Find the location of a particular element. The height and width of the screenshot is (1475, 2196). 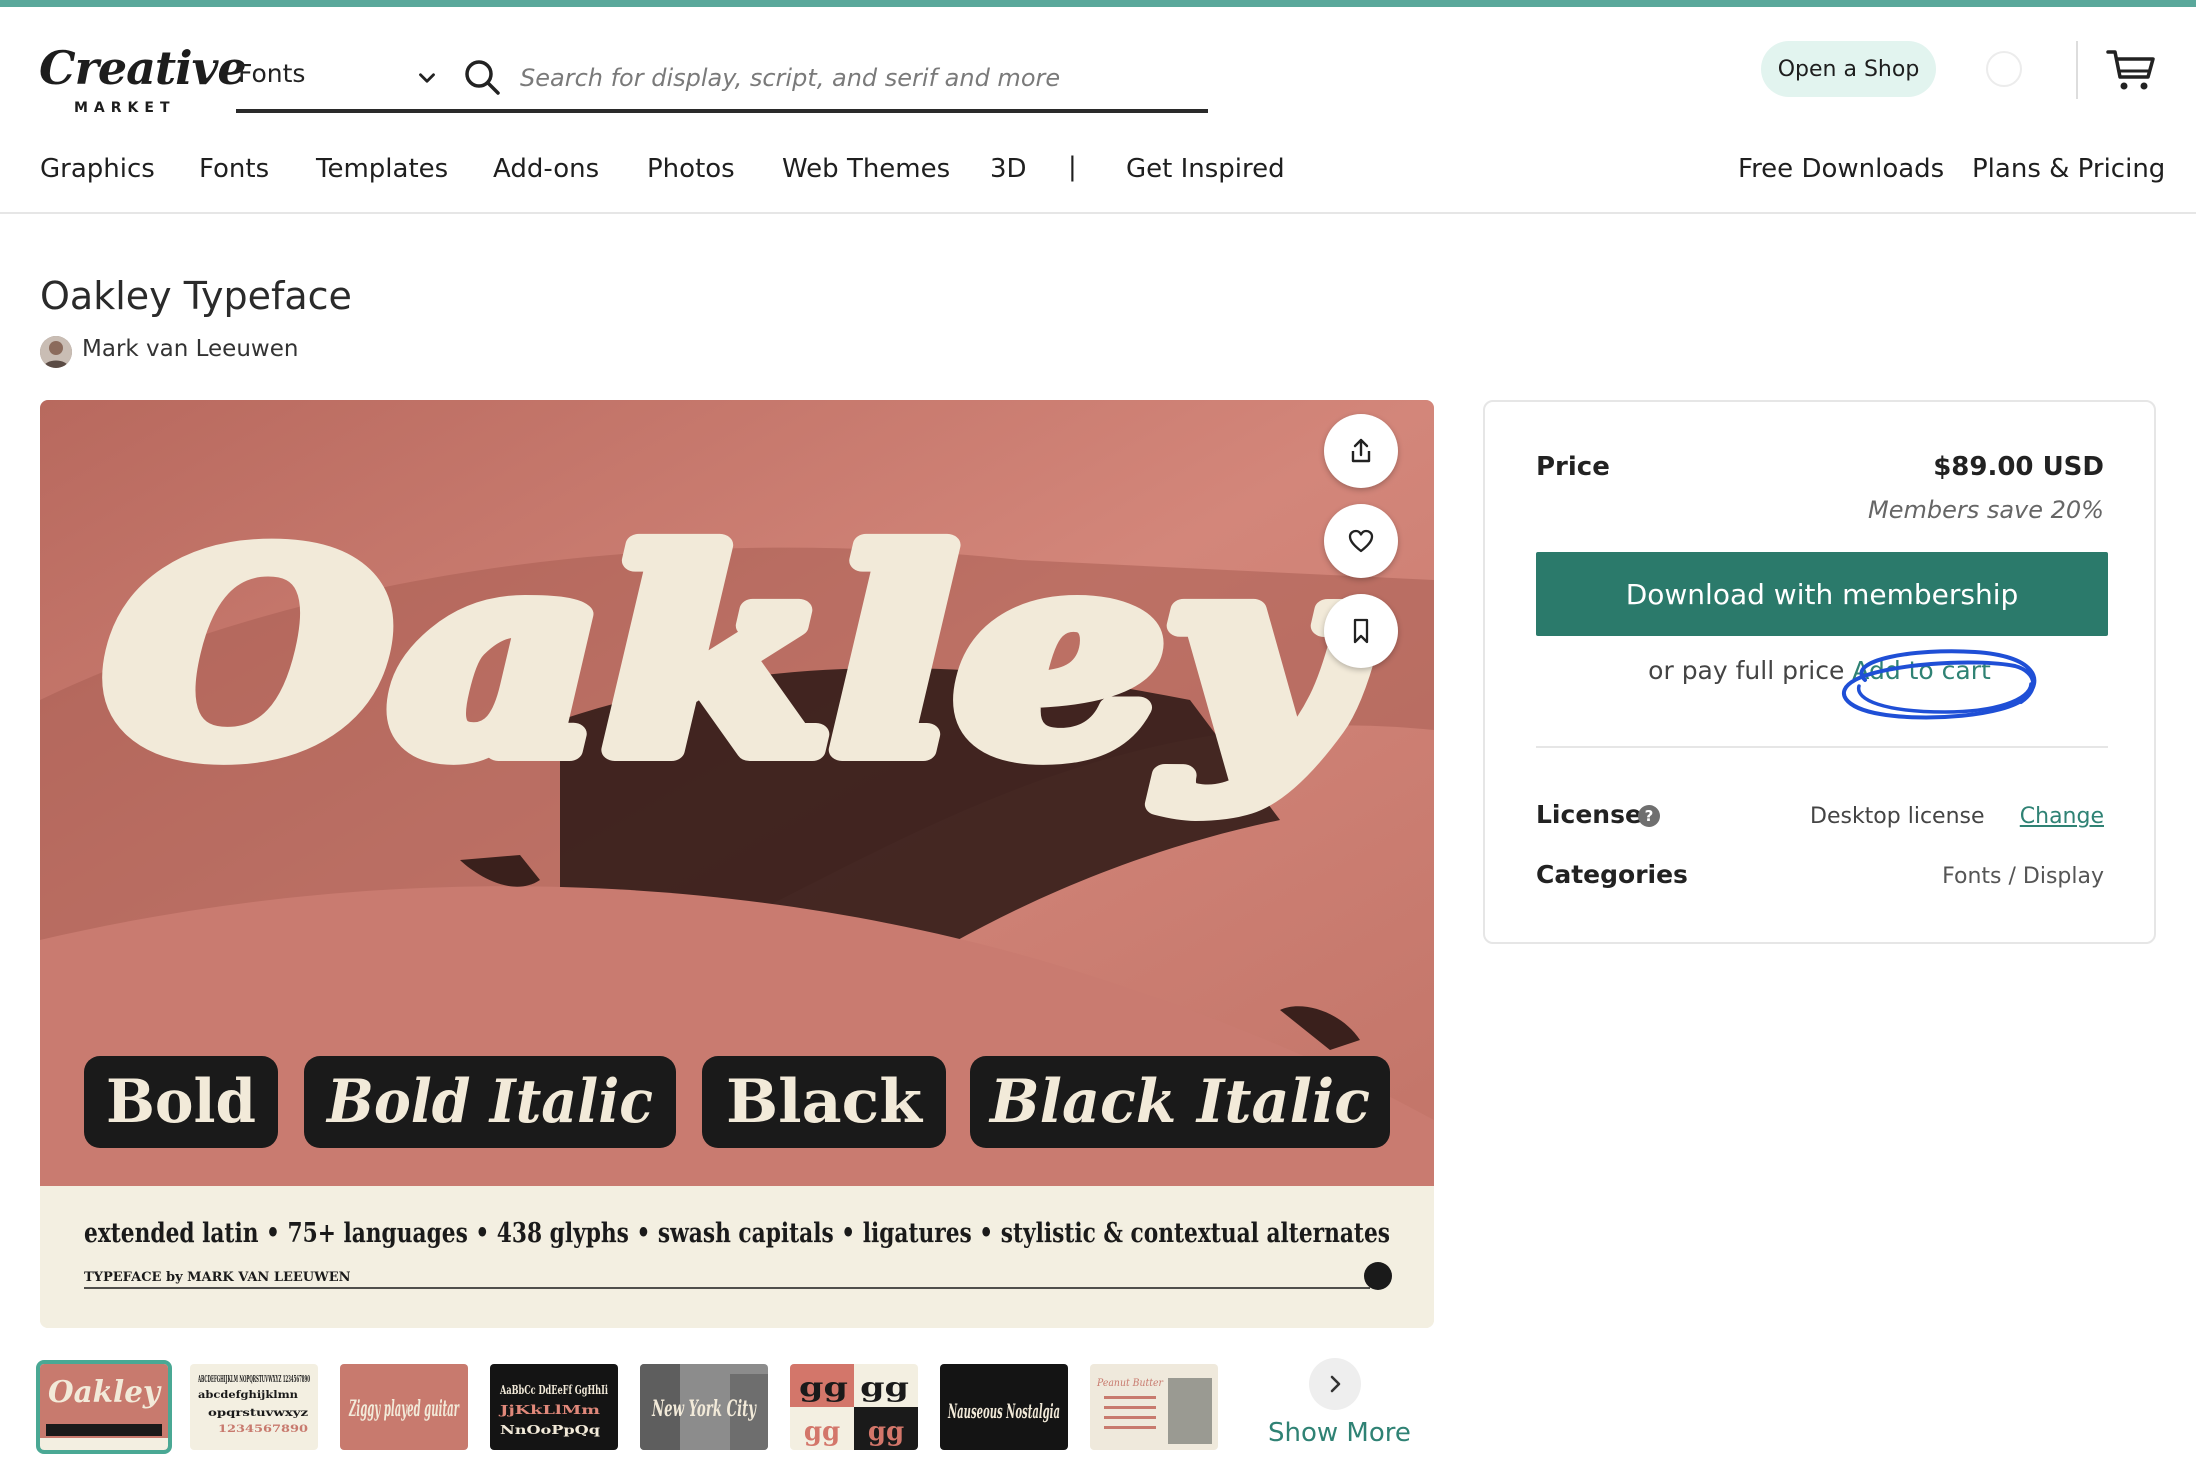

license-value: Desktop license is located at coordinates (1897, 816).